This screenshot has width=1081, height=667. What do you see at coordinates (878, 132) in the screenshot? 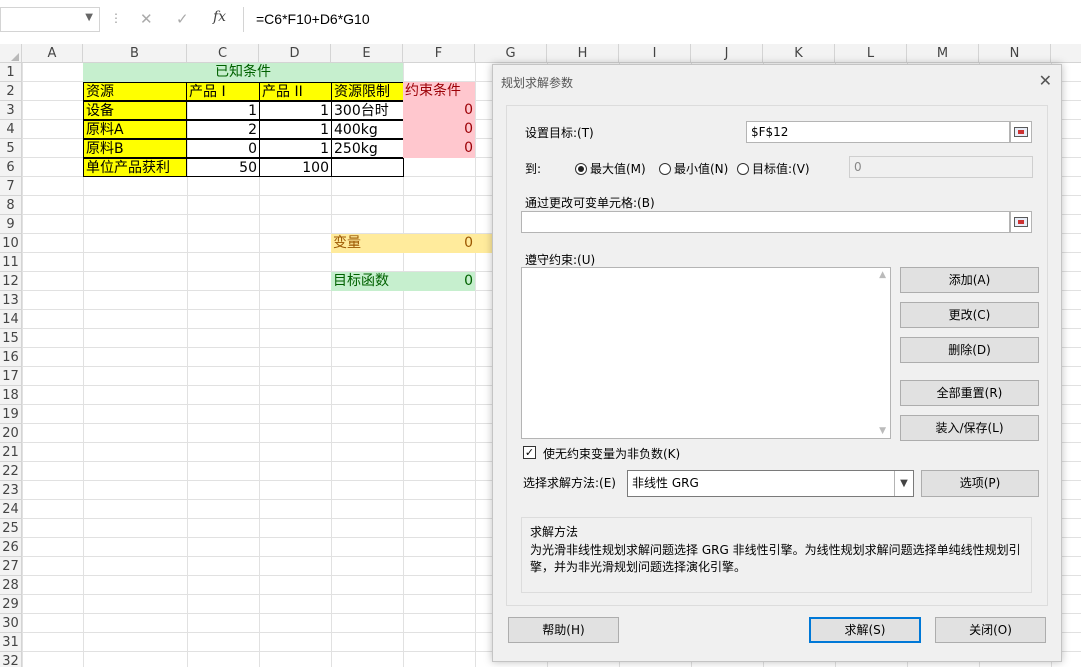
I see `objective-cell-input: $F$12` at bounding box center [878, 132].